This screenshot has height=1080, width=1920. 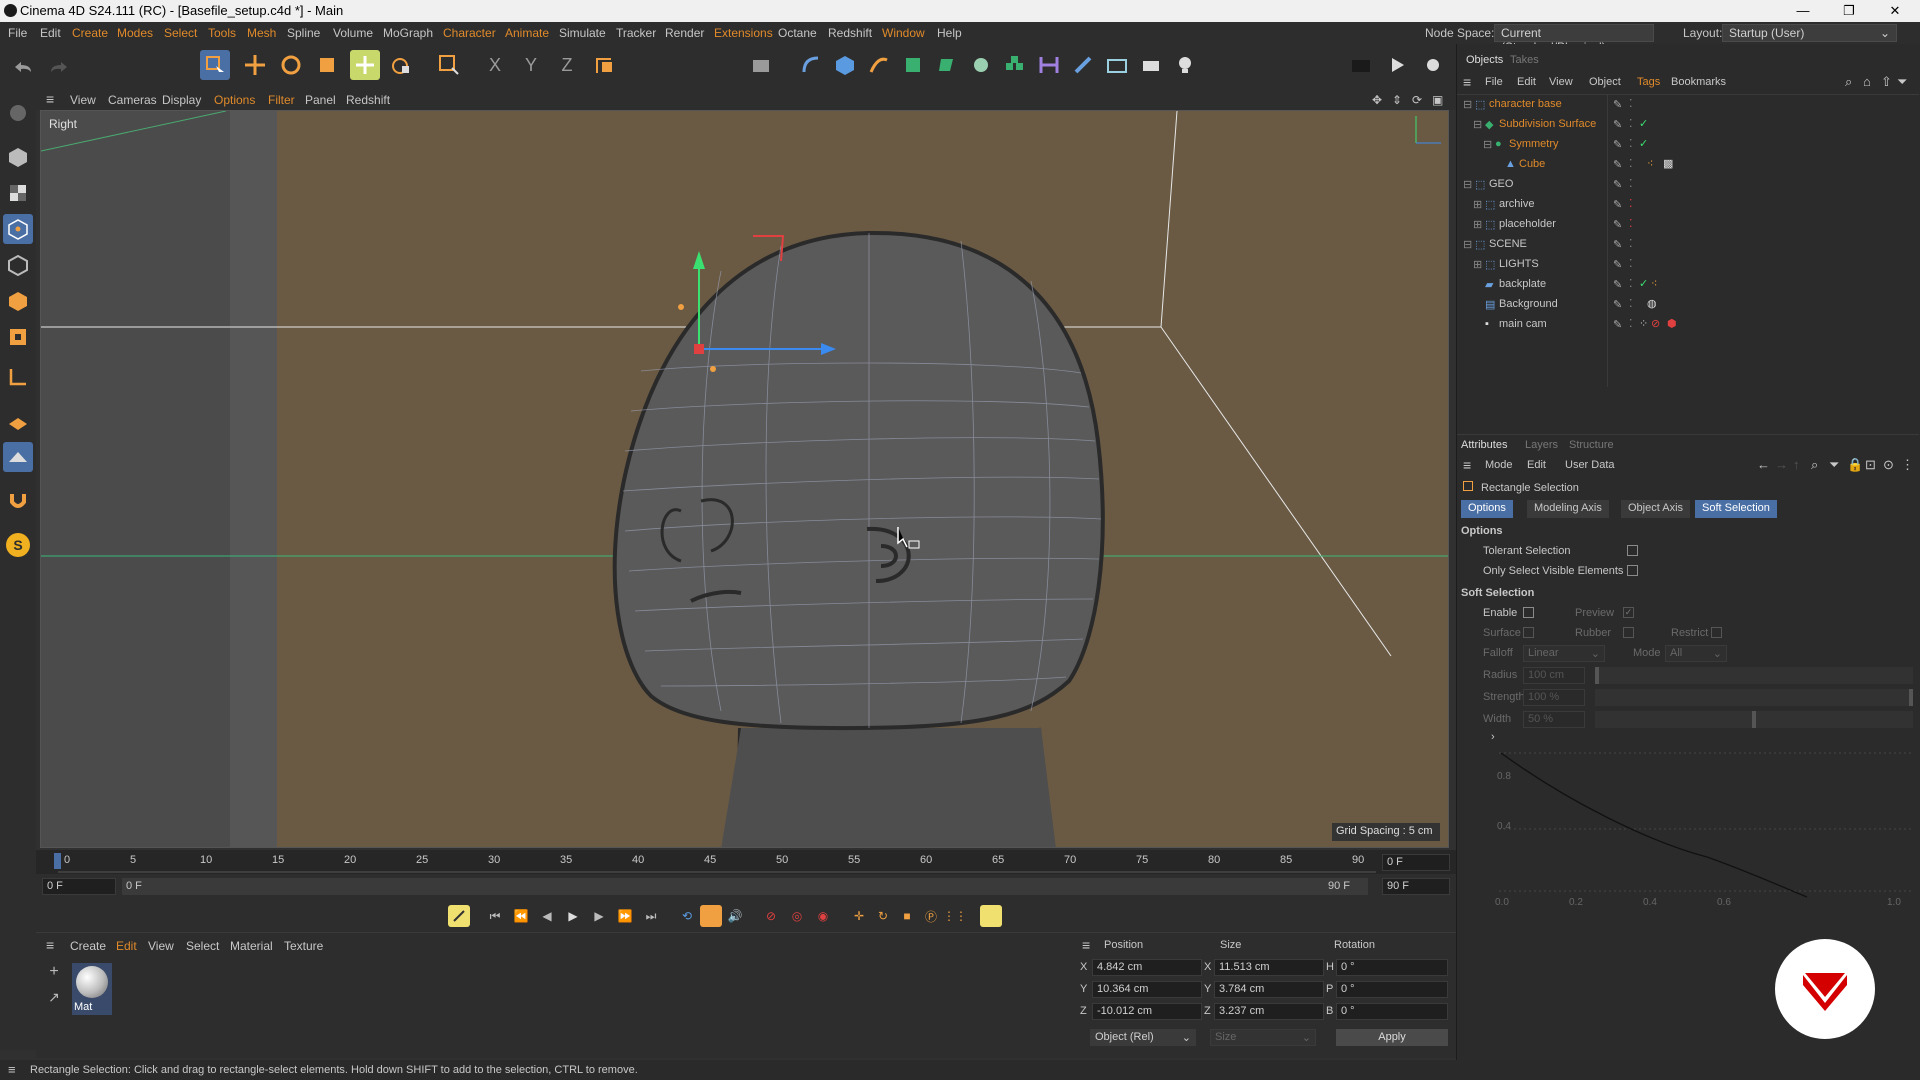 I want to click on viewport-menu-options: Options, so click(x=234, y=100).